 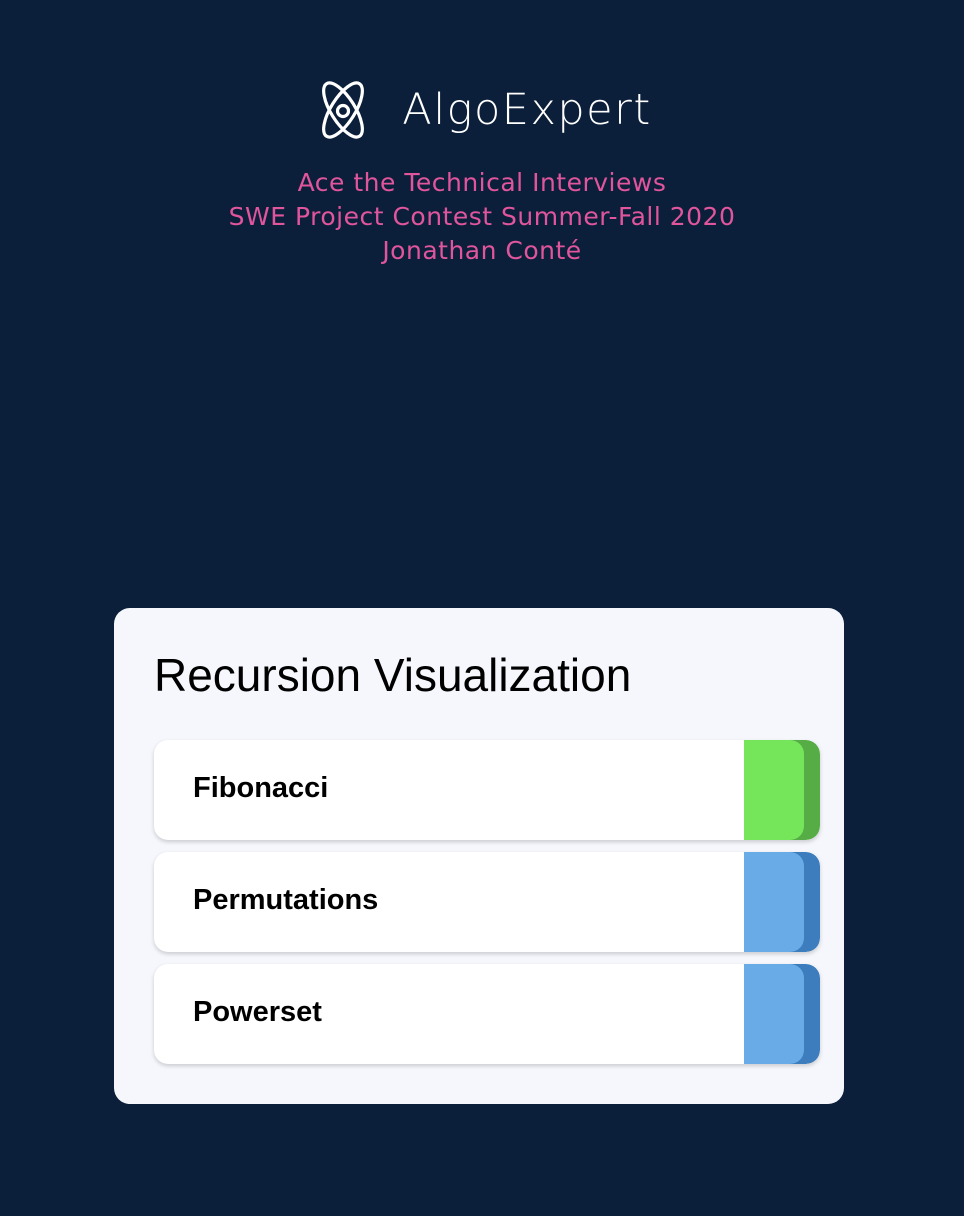 I want to click on atom-icon, so click(x=343, y=110).